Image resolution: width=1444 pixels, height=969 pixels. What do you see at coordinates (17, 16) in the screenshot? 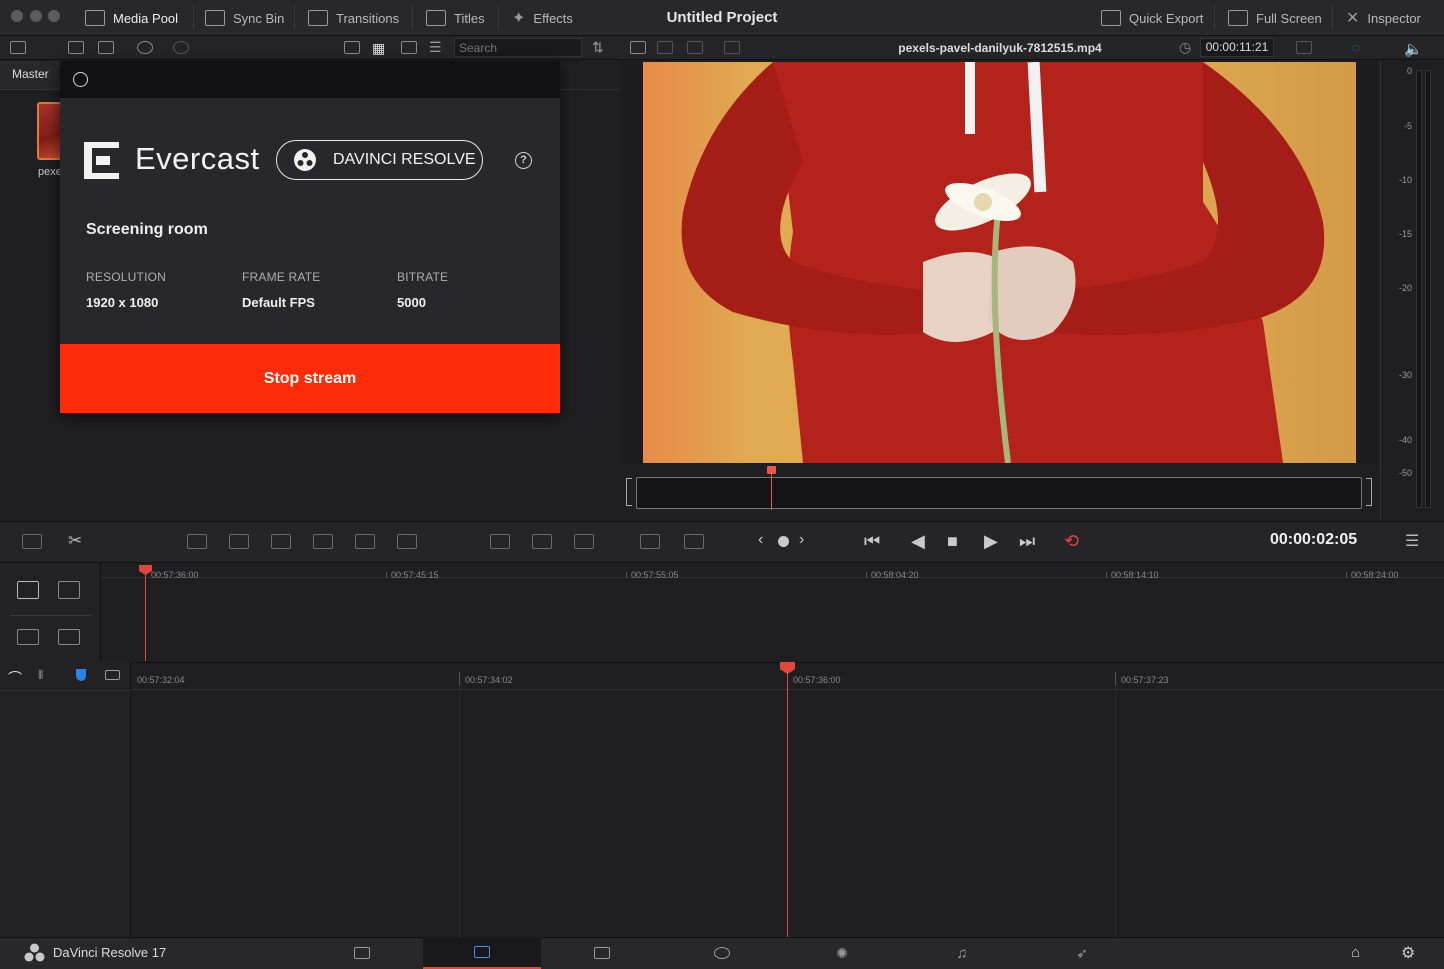
I see `close-window-button` at bounding box center [17, 16].